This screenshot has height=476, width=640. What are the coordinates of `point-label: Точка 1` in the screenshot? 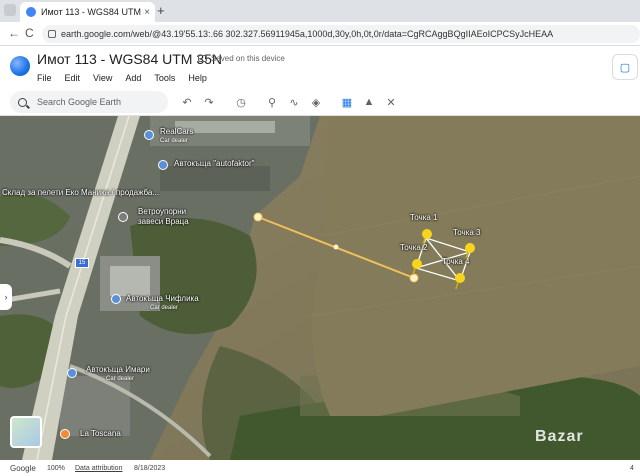 It's located at (424, 217).